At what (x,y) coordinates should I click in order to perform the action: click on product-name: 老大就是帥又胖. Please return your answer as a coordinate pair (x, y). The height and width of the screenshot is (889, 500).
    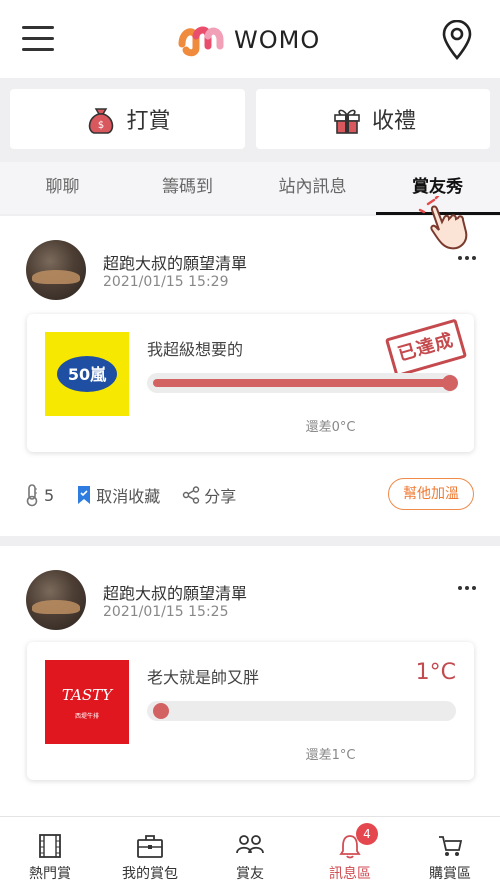
    Looking at the image, I should click on (203, 677).